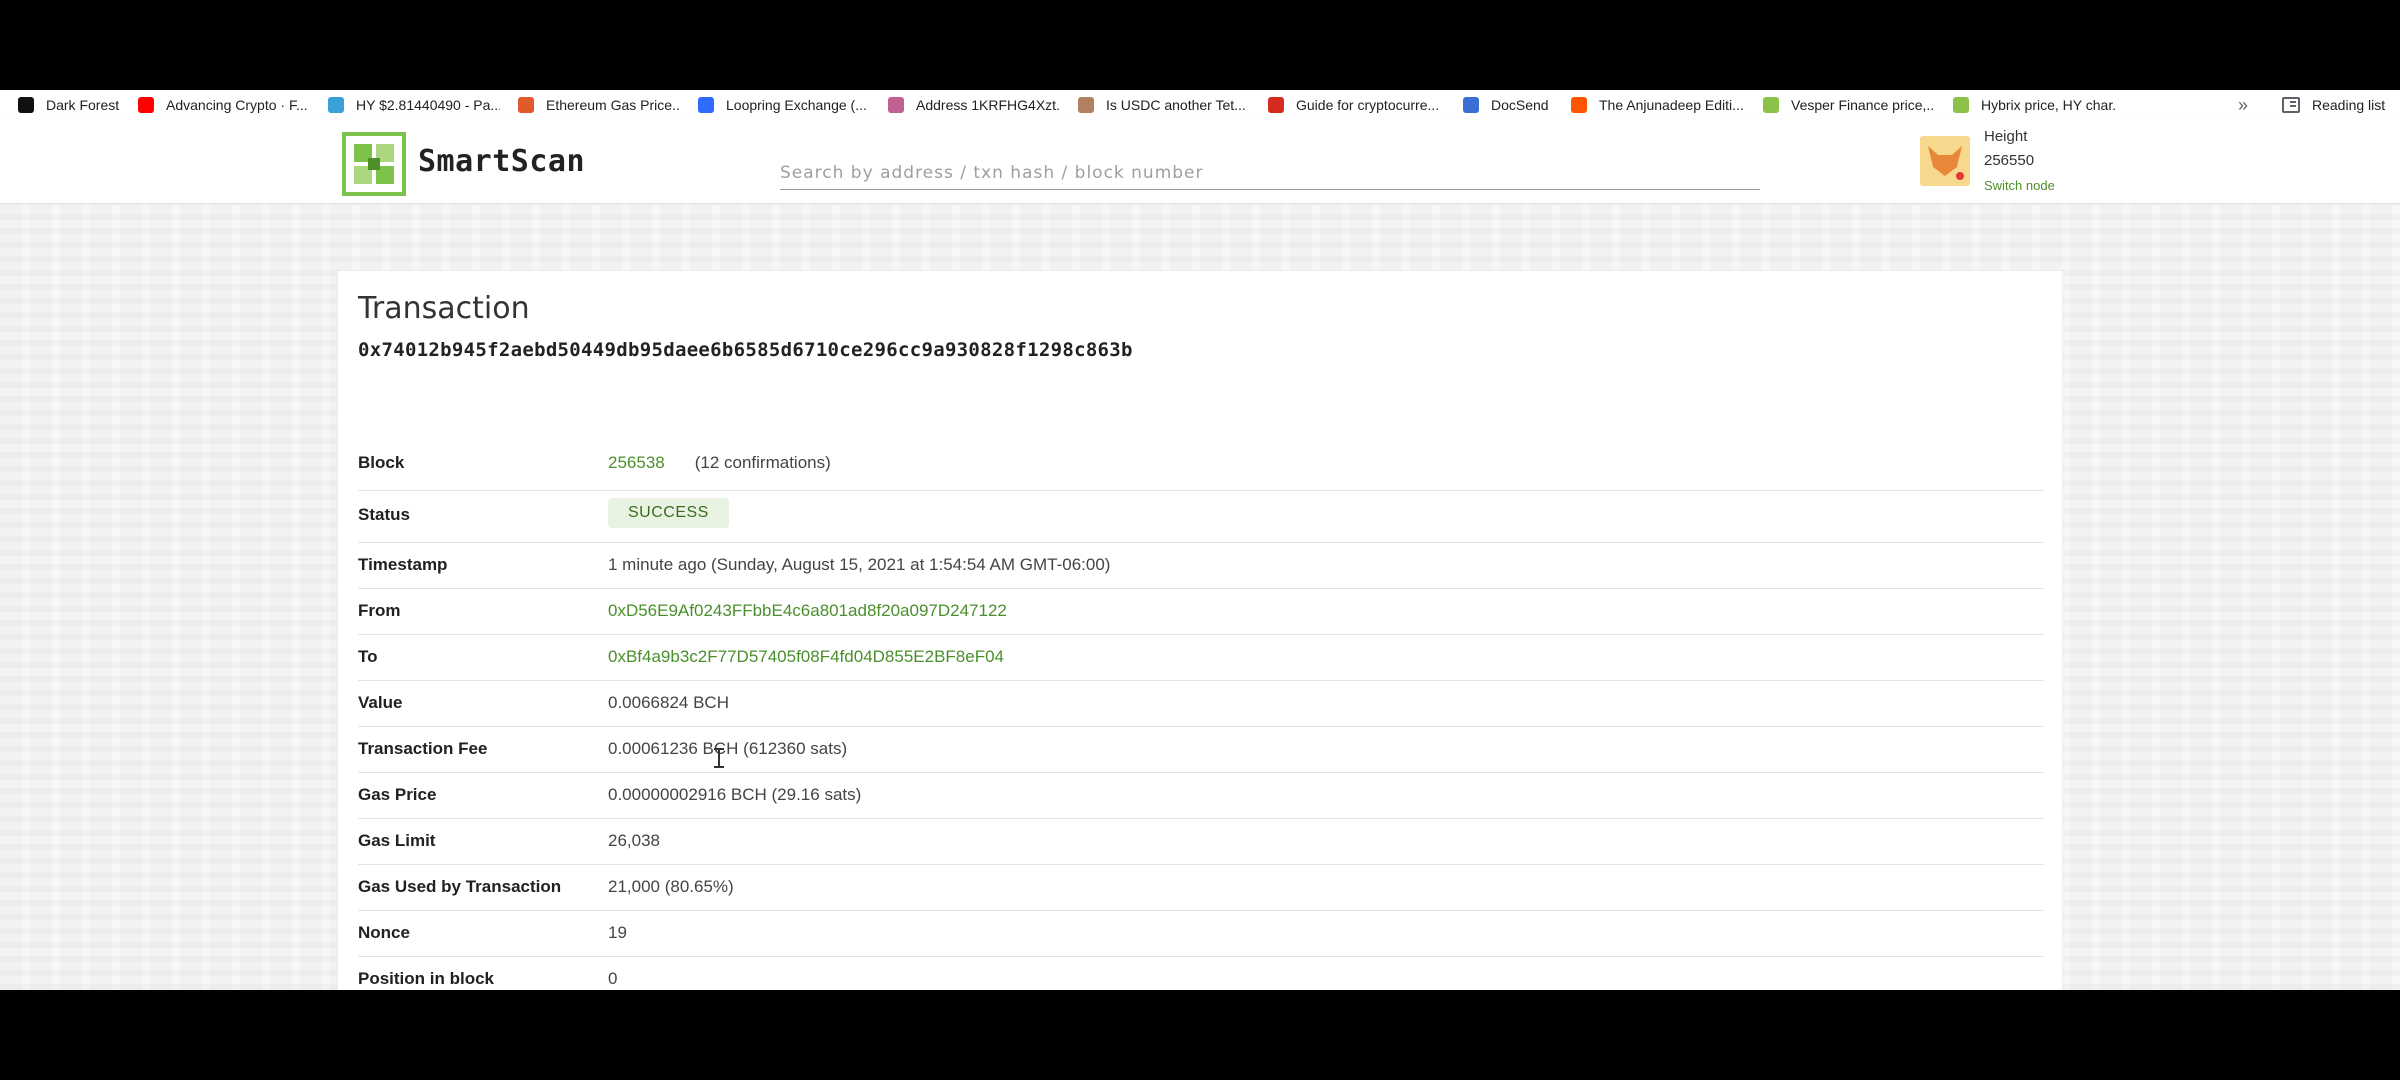  What do you see at coordinates (668, 513) in the screenshot?
I see `status-badge: SUCCESS` at bounding box center [668, 513].